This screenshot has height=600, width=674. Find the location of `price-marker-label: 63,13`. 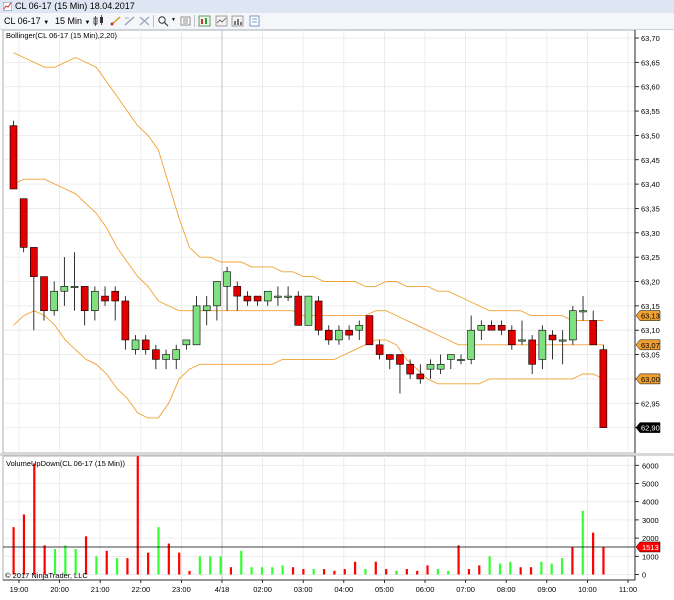

price-marker-label: 63,13 is located at coordinates (650, 316).